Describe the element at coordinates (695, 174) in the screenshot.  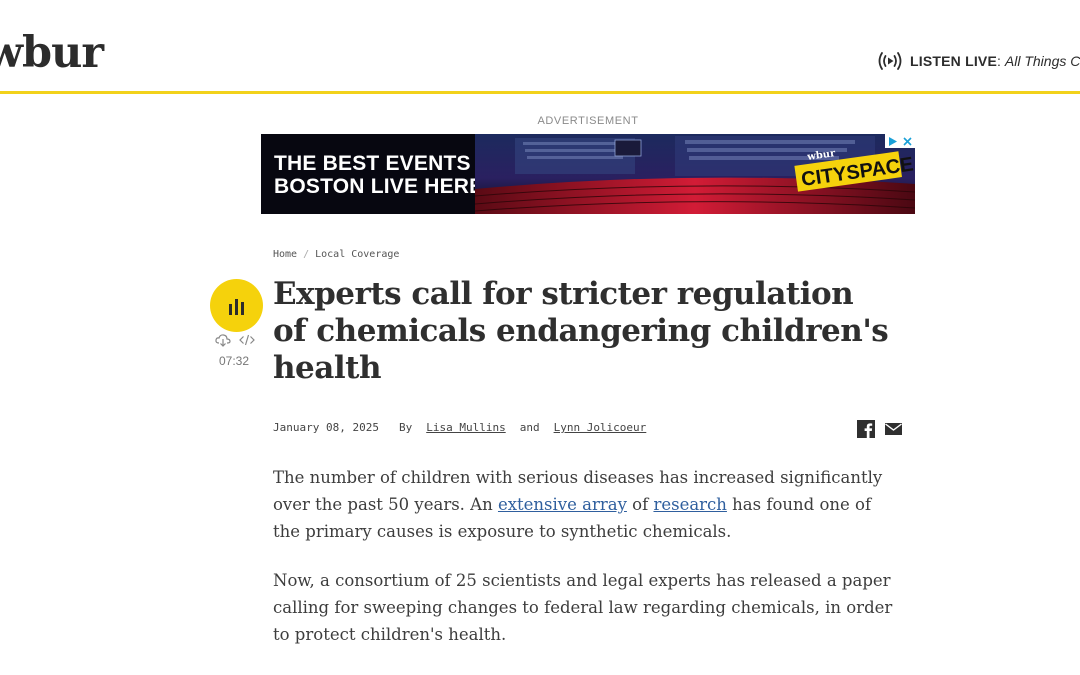
I see `ad-theater-image: wbur CITYSPACE` at that location.